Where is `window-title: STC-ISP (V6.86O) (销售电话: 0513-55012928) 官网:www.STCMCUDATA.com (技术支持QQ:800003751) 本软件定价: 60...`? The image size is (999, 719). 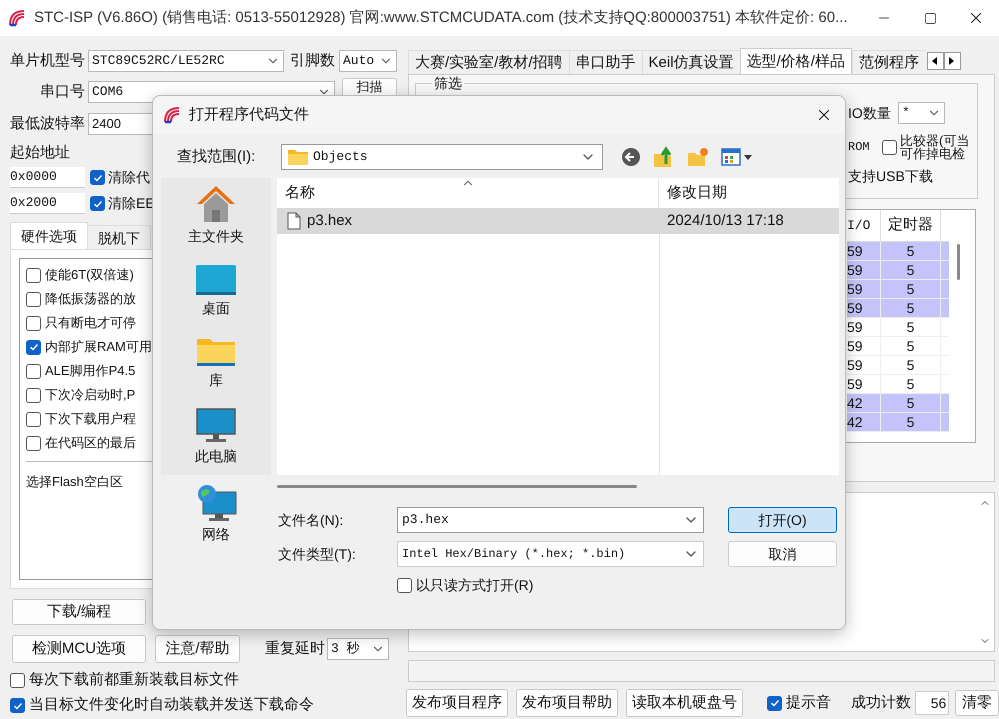 window-title: STC-ISP (V6.86O) (销售电话: 0513-55012928) 官网:www.STCMCUDATA.com (技术支持QQ:800003751) 本软件定价: 60... is located at coordinates (441, 18).